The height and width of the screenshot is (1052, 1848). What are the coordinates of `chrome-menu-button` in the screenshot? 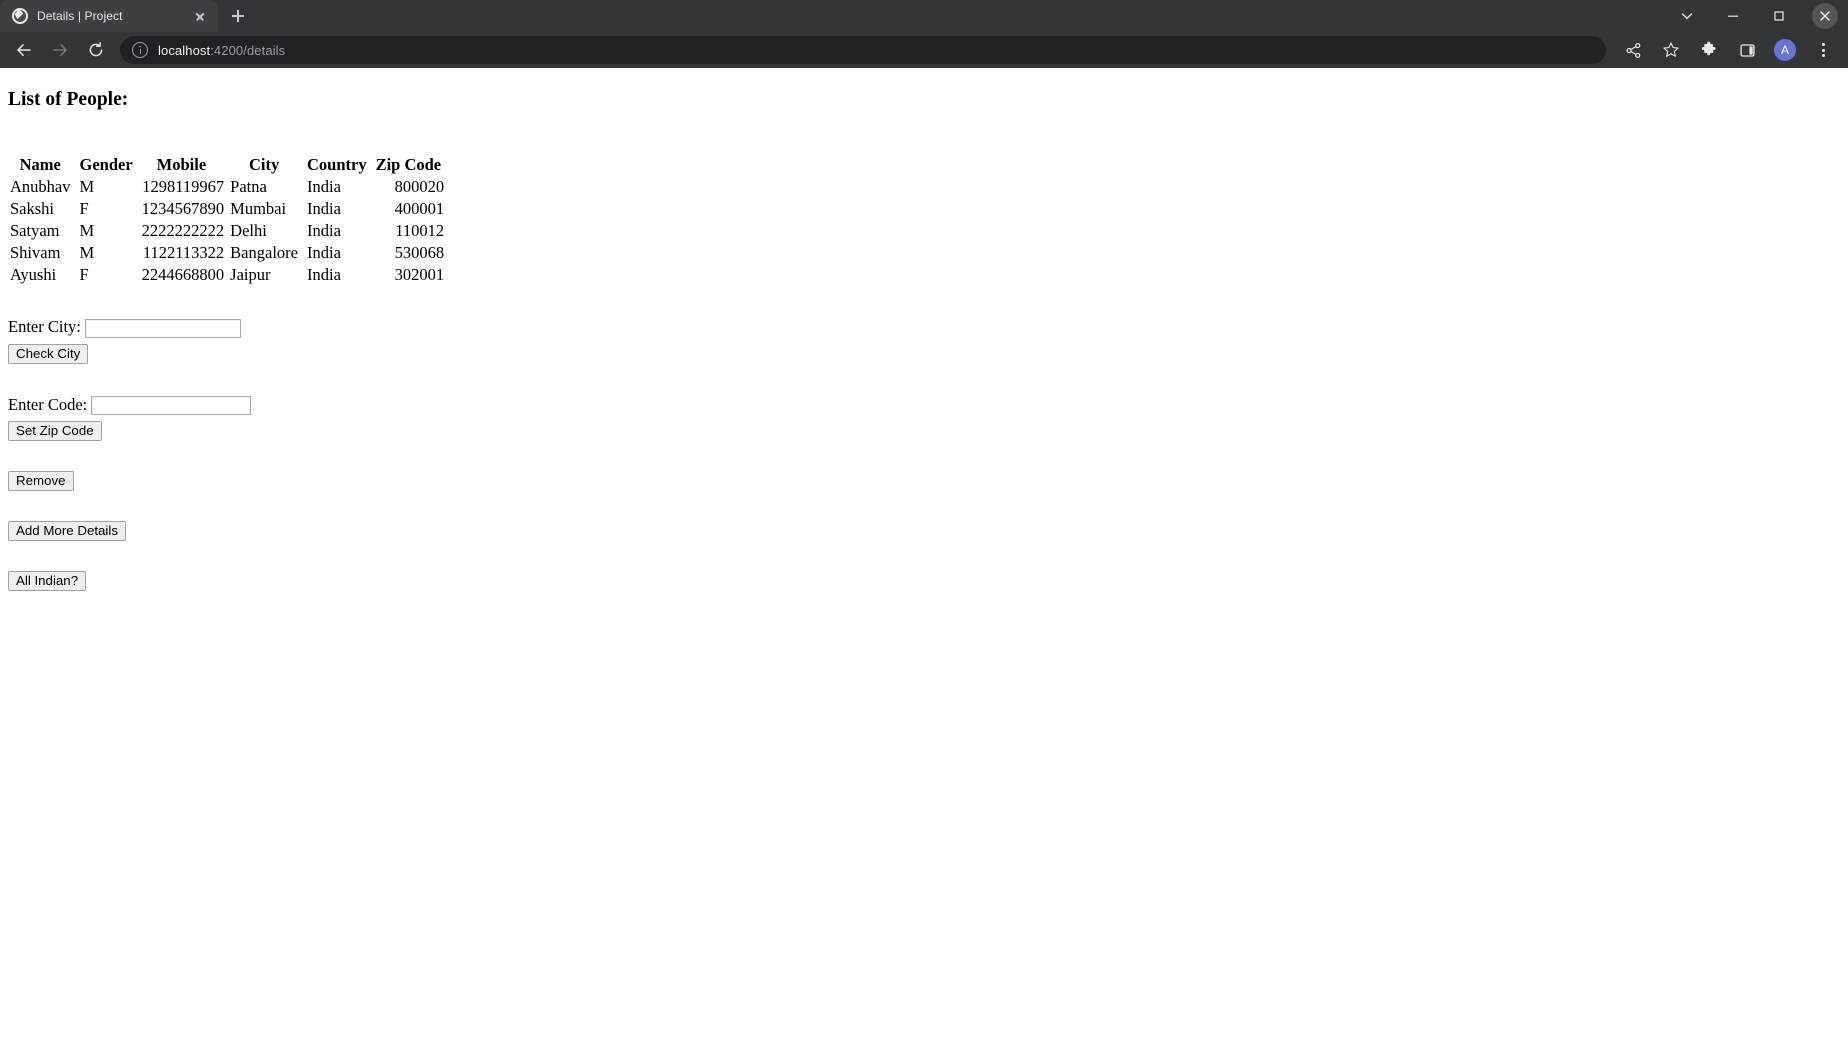 It's located at (1823, 50).